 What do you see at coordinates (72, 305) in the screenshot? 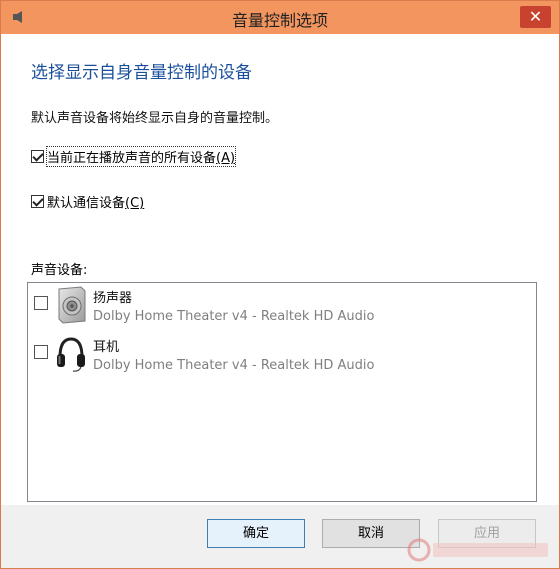
I see `speaker-icon` at bounding box center [72, 305].